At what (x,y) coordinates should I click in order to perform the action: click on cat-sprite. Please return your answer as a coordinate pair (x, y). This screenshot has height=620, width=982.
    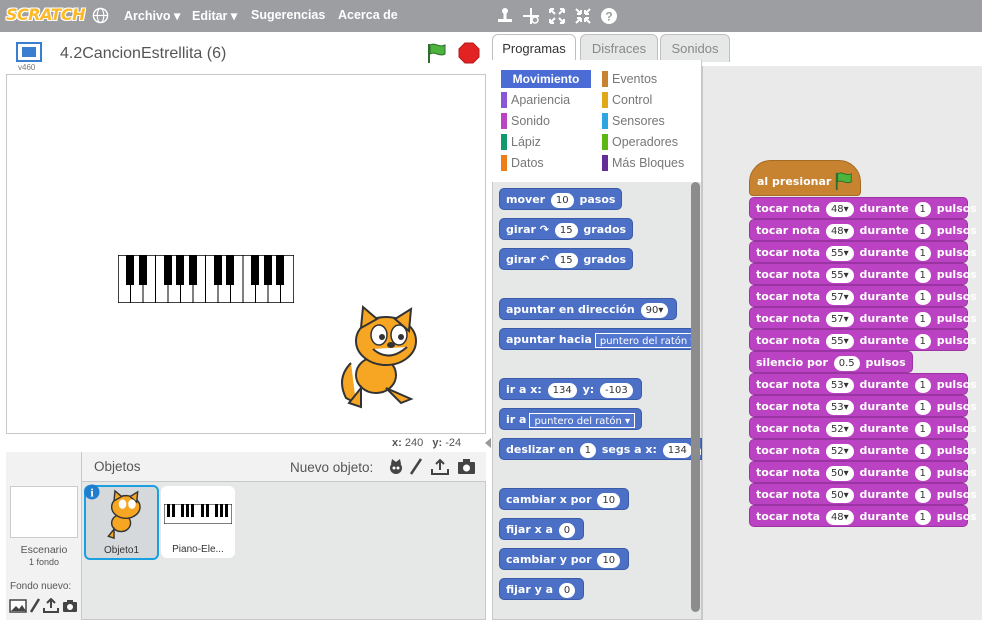
    Looking at the image, I should click on (380, 358).